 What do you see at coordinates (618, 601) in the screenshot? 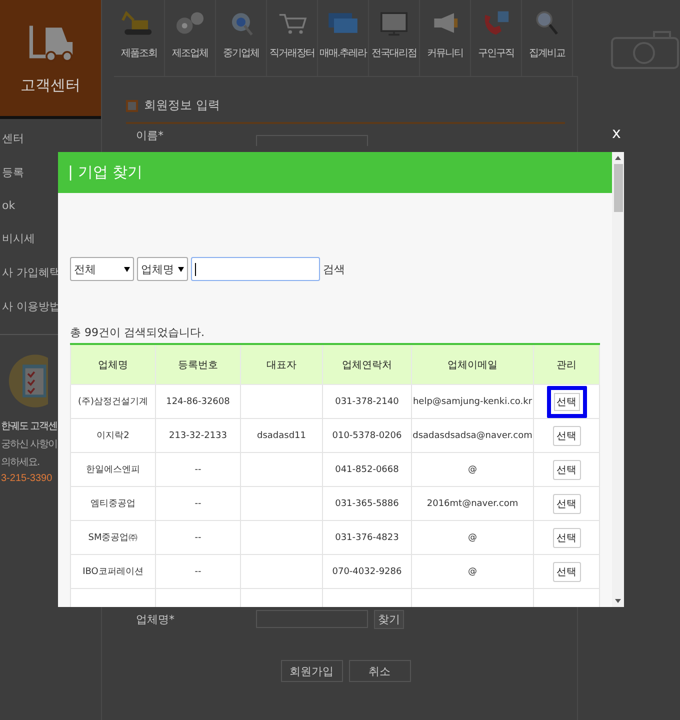
I see `scroll-down-arrow-icon` at bounding box center [618, 601].